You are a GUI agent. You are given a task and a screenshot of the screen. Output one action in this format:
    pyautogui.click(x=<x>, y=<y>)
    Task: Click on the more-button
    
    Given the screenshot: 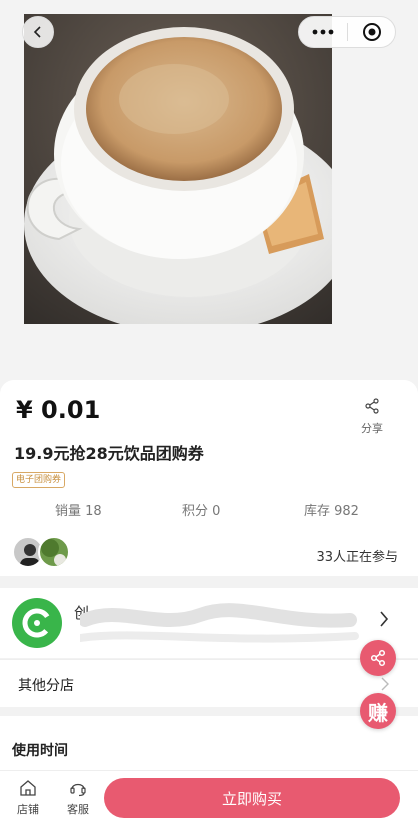 What is the action you would take?
    pyautogui.click(x=323, y=32)
    